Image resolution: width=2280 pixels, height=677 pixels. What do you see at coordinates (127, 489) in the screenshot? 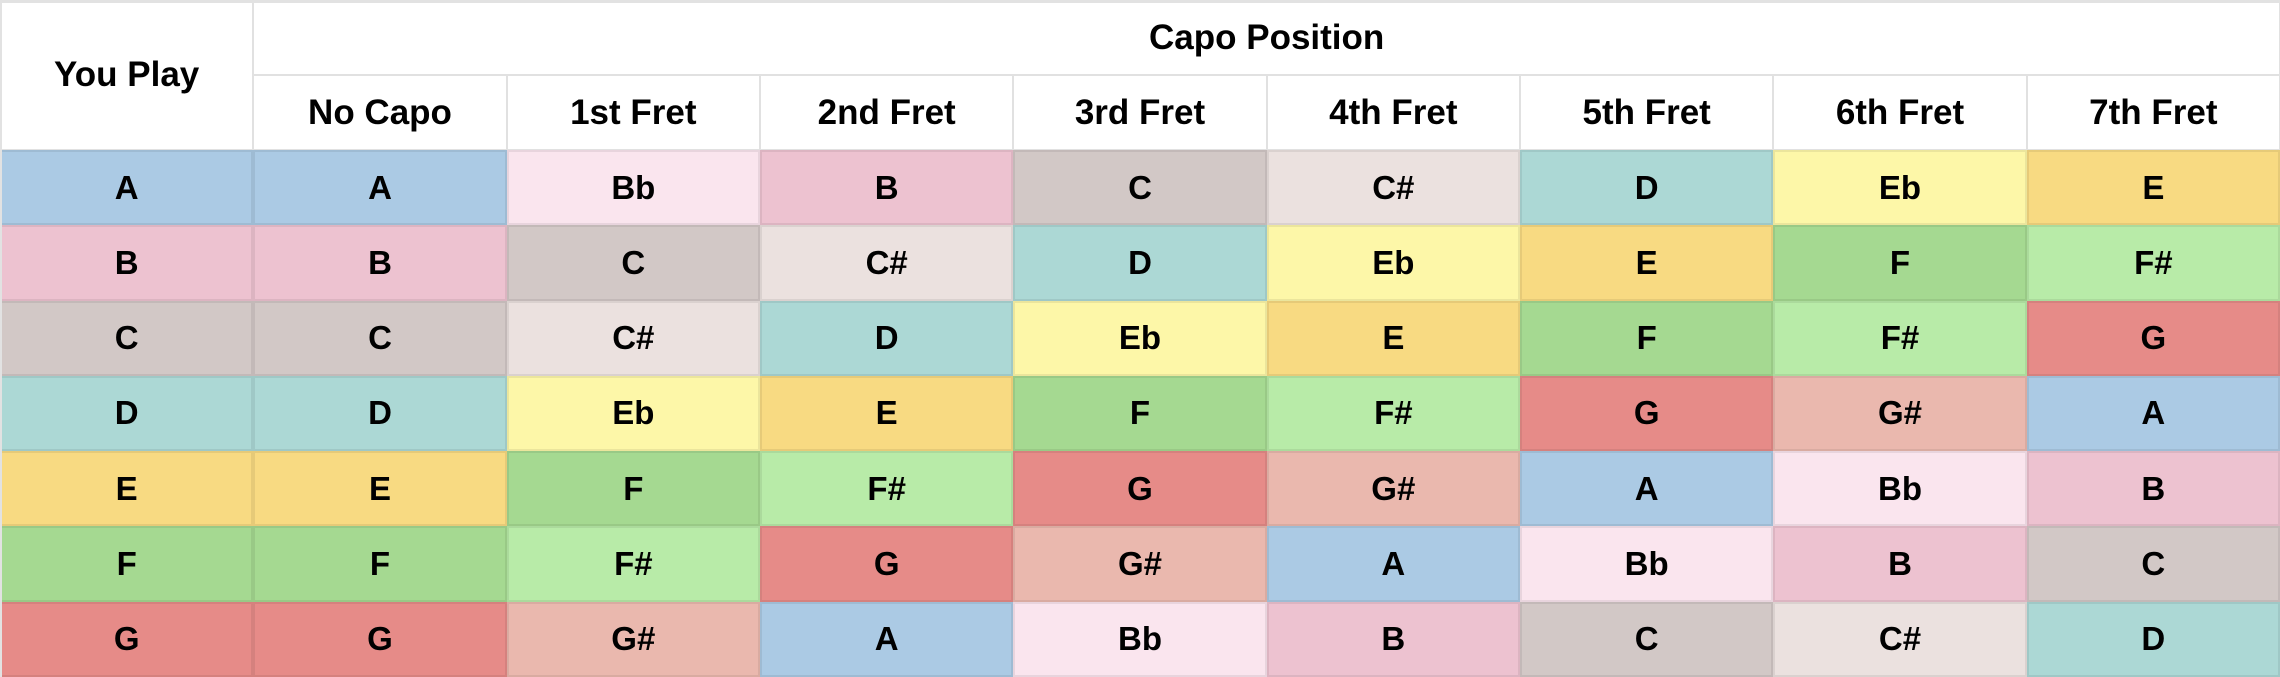
I see `you-play-cell: E` at bounding box center [127, 489].